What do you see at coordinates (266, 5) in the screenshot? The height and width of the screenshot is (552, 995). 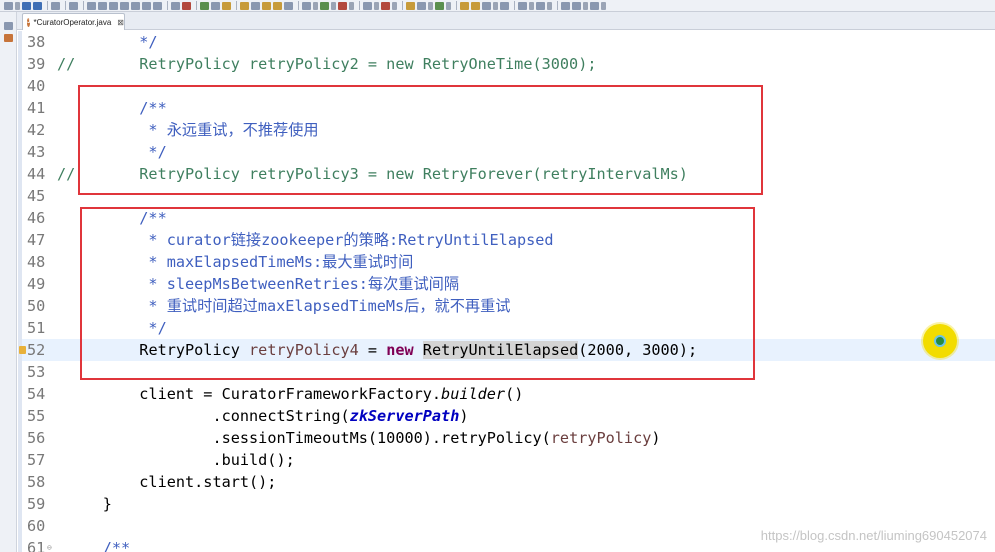 I see `new-class-icon` at bounding box center [266, 5].